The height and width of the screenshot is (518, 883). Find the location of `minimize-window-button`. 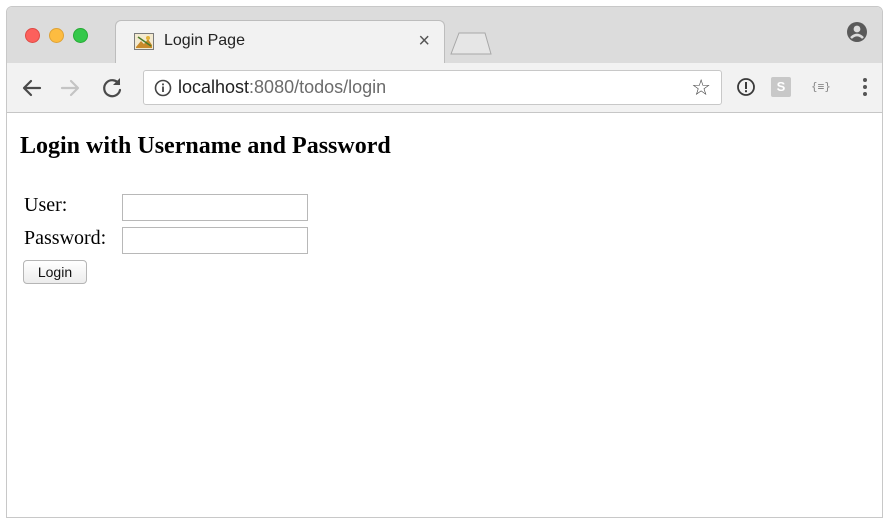

minimize-window-button is located at coordinates (56, 35).